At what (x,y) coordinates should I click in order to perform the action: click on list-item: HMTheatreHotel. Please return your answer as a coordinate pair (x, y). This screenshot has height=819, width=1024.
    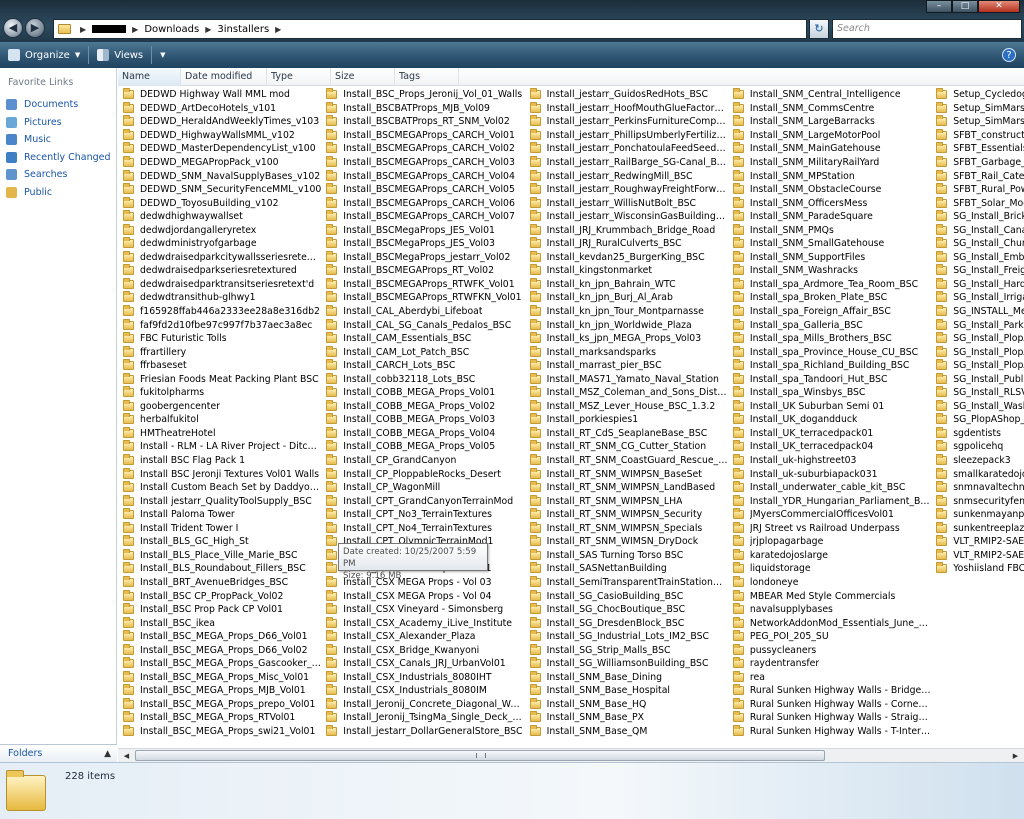
    Looking at the image, I should click on (219, 433).